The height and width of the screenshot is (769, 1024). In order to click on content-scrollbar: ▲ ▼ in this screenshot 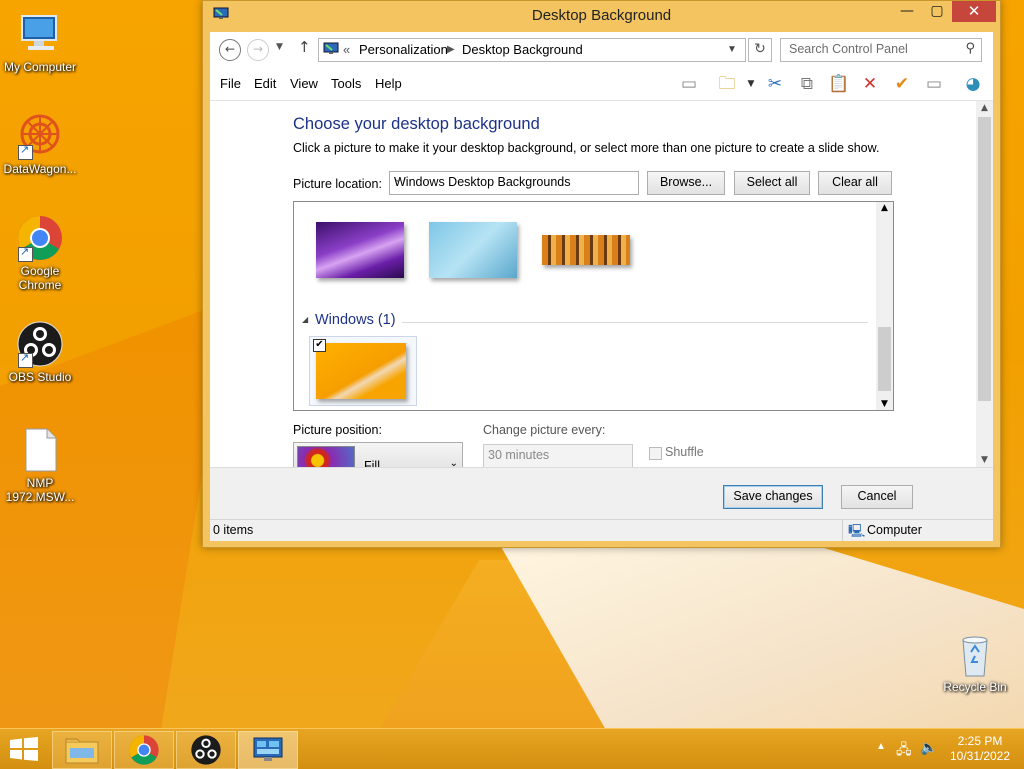, I will do `click(984, 284)`.